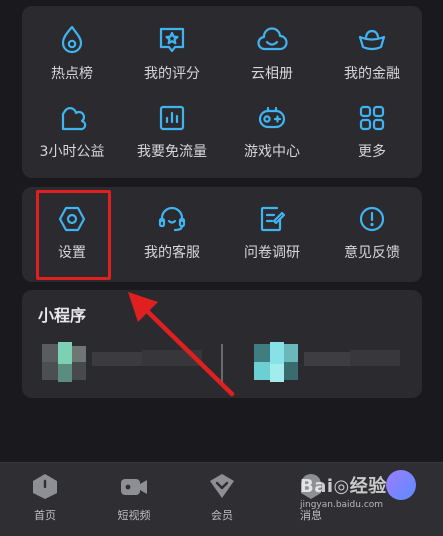 The width and height of the screenshot is (443, 536). I want to click on profile-avatar, so click(401, 485).